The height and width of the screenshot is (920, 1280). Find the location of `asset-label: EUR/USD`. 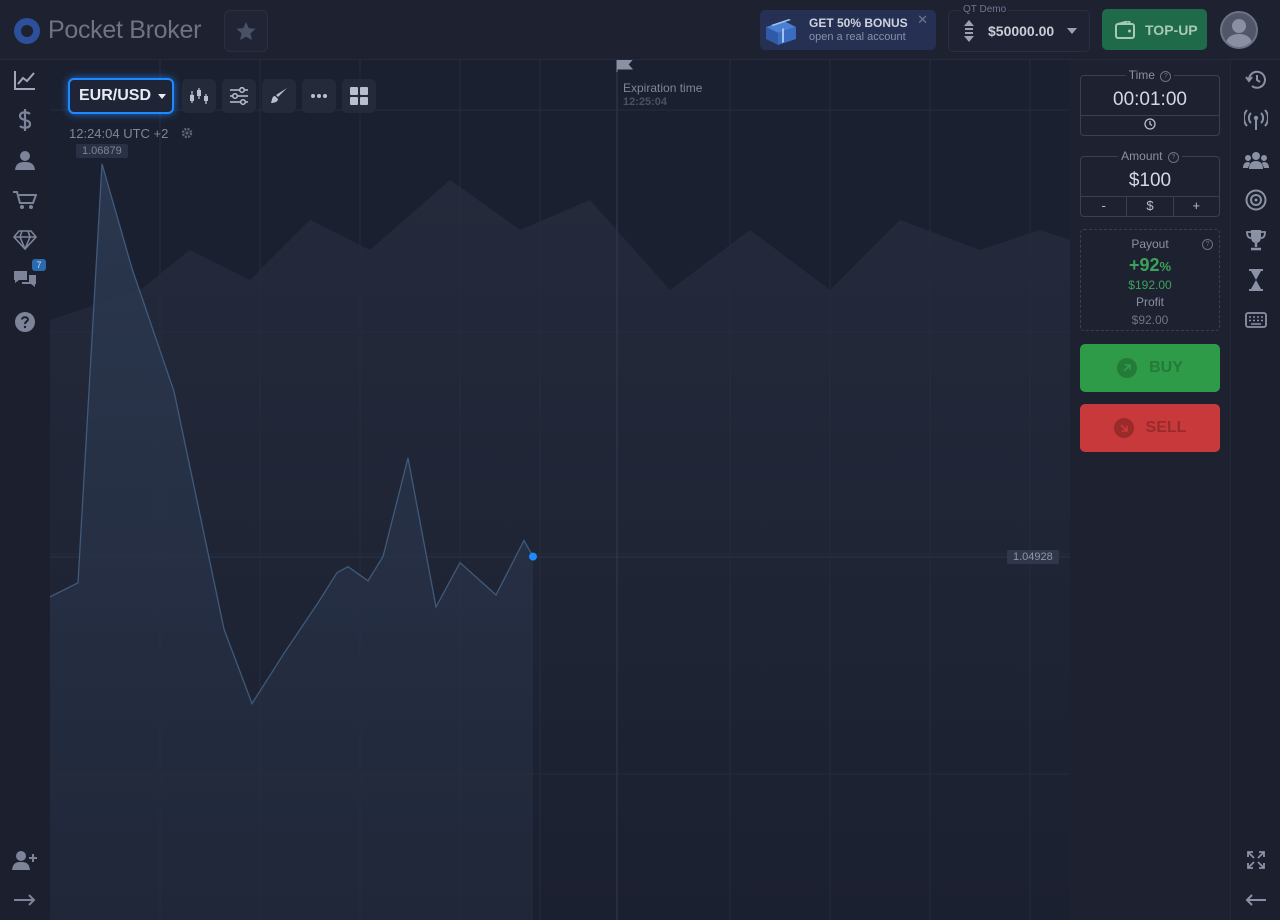

asset-label: EUR/USD is located at coordinates (115, 95).